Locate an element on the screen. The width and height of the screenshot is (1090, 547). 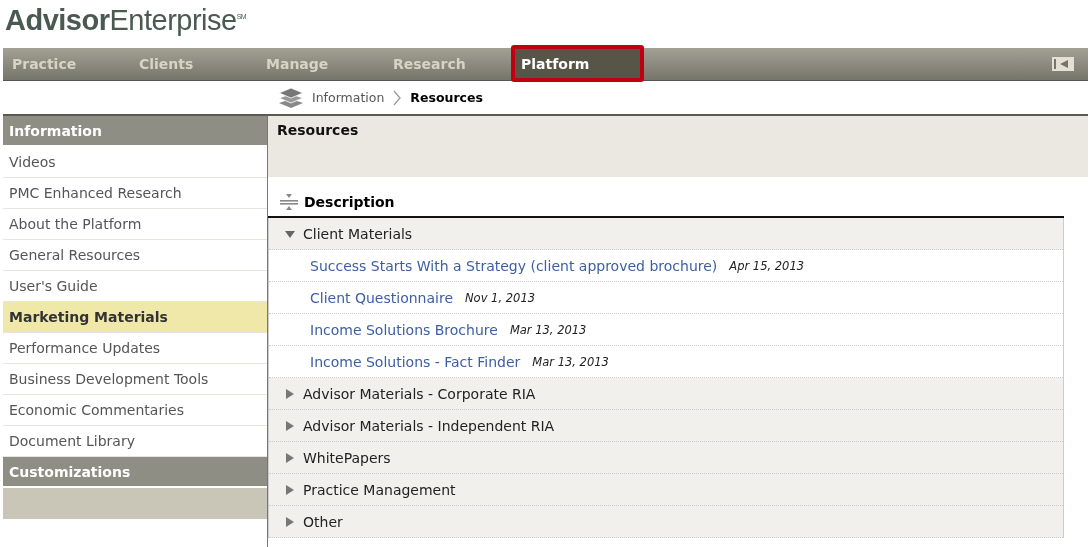
group-label: WhitePapers is located at coordinates (347, 457).